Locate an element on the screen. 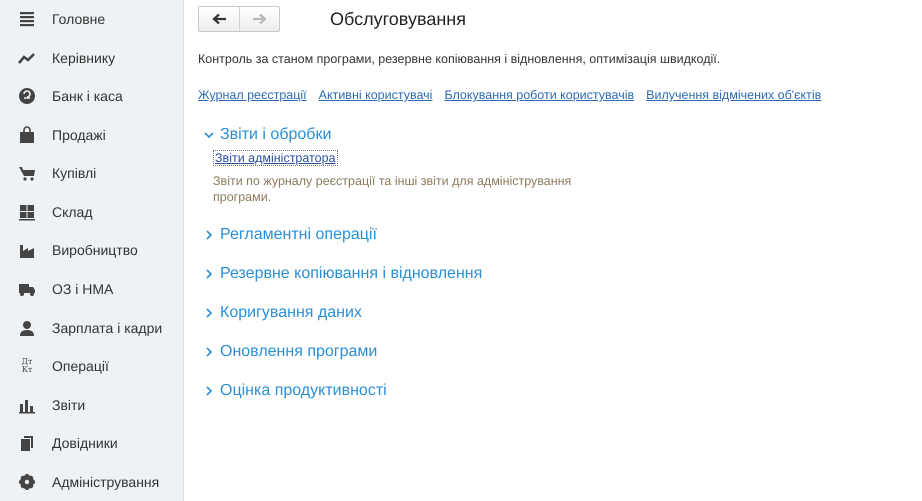 This screenshot has width=922, height=501. sidebar-item: Купівлі is located at coordinates (91, 173).